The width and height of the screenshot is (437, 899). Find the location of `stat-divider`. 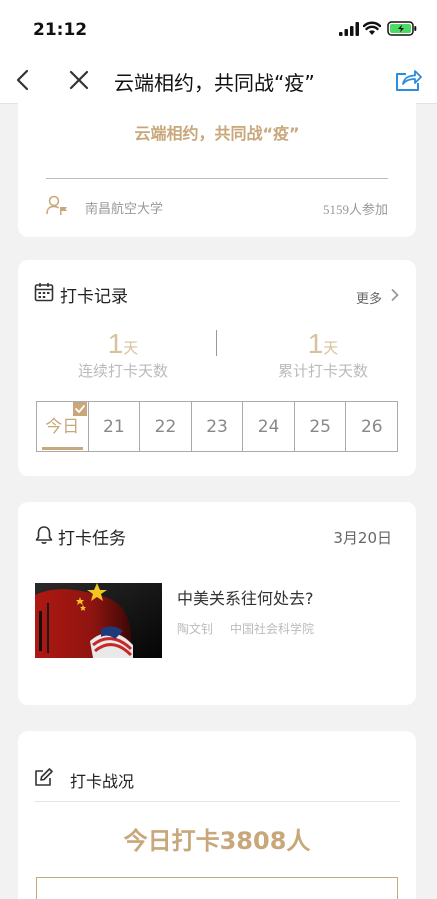

stat-divider is located at coordinates (216, 343).